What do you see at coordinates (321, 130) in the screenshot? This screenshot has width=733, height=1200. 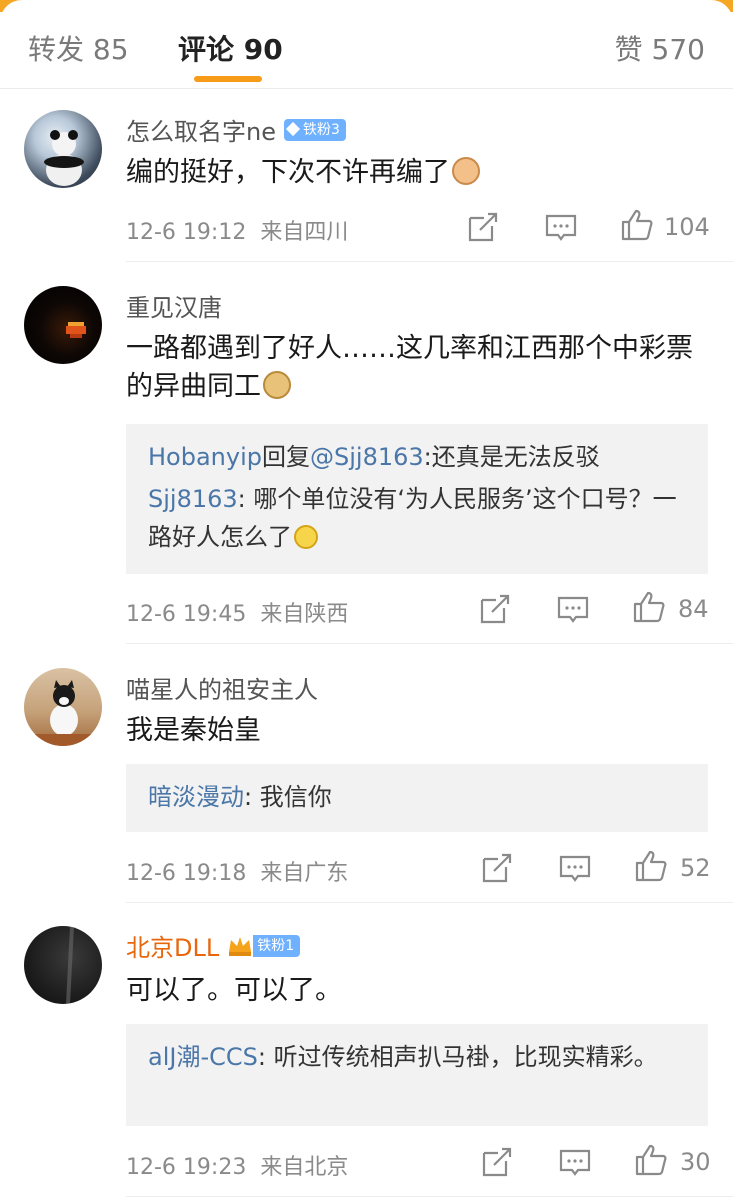 I see `badge-label: 铁粉3` at bounding box center [321, 130].